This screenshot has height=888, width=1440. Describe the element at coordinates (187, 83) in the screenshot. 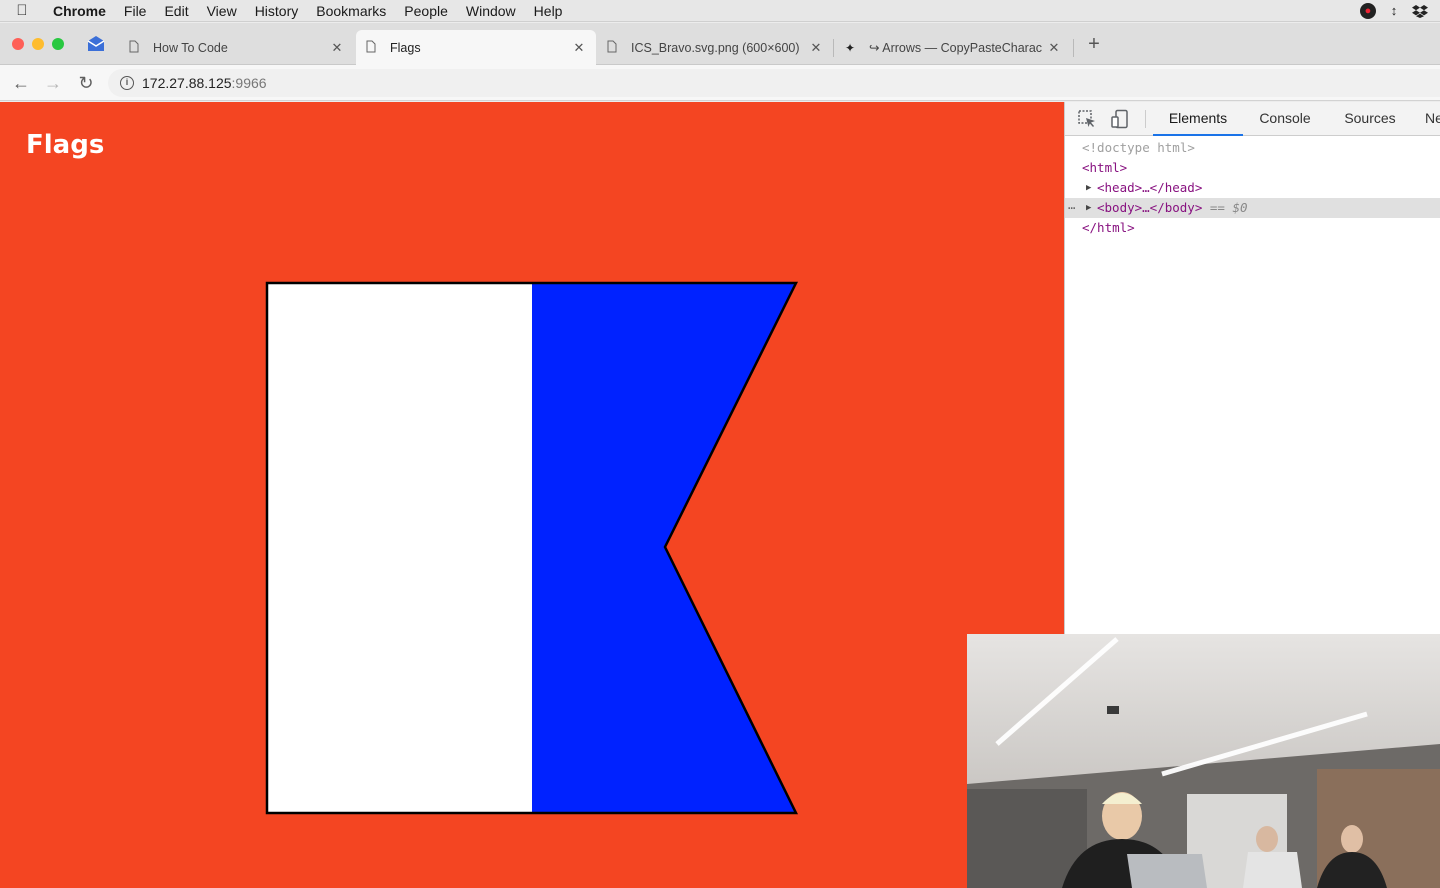

I see `url-host: 172.27.88.125` at that location.